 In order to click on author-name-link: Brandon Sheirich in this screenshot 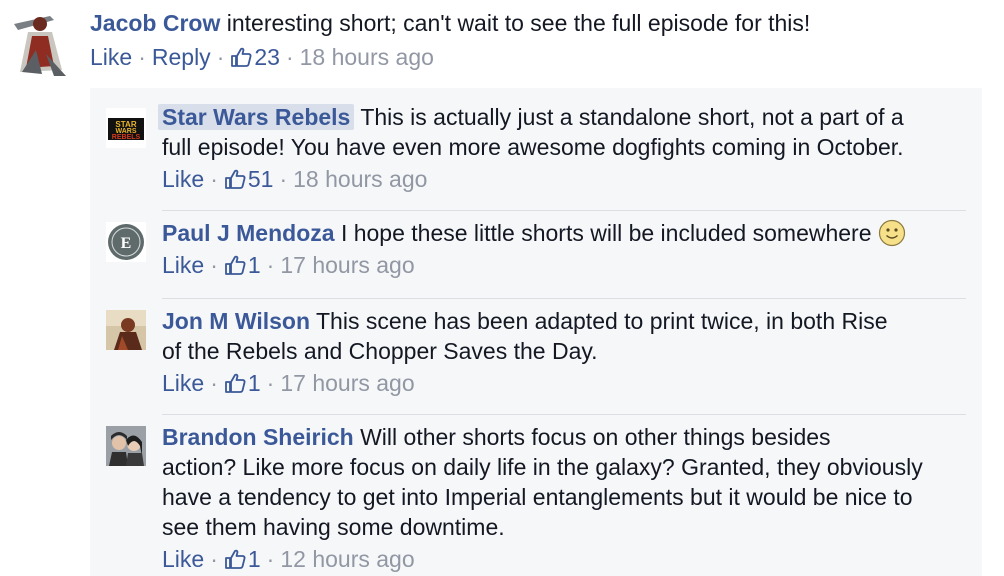, I will do `click(258, 437)`.